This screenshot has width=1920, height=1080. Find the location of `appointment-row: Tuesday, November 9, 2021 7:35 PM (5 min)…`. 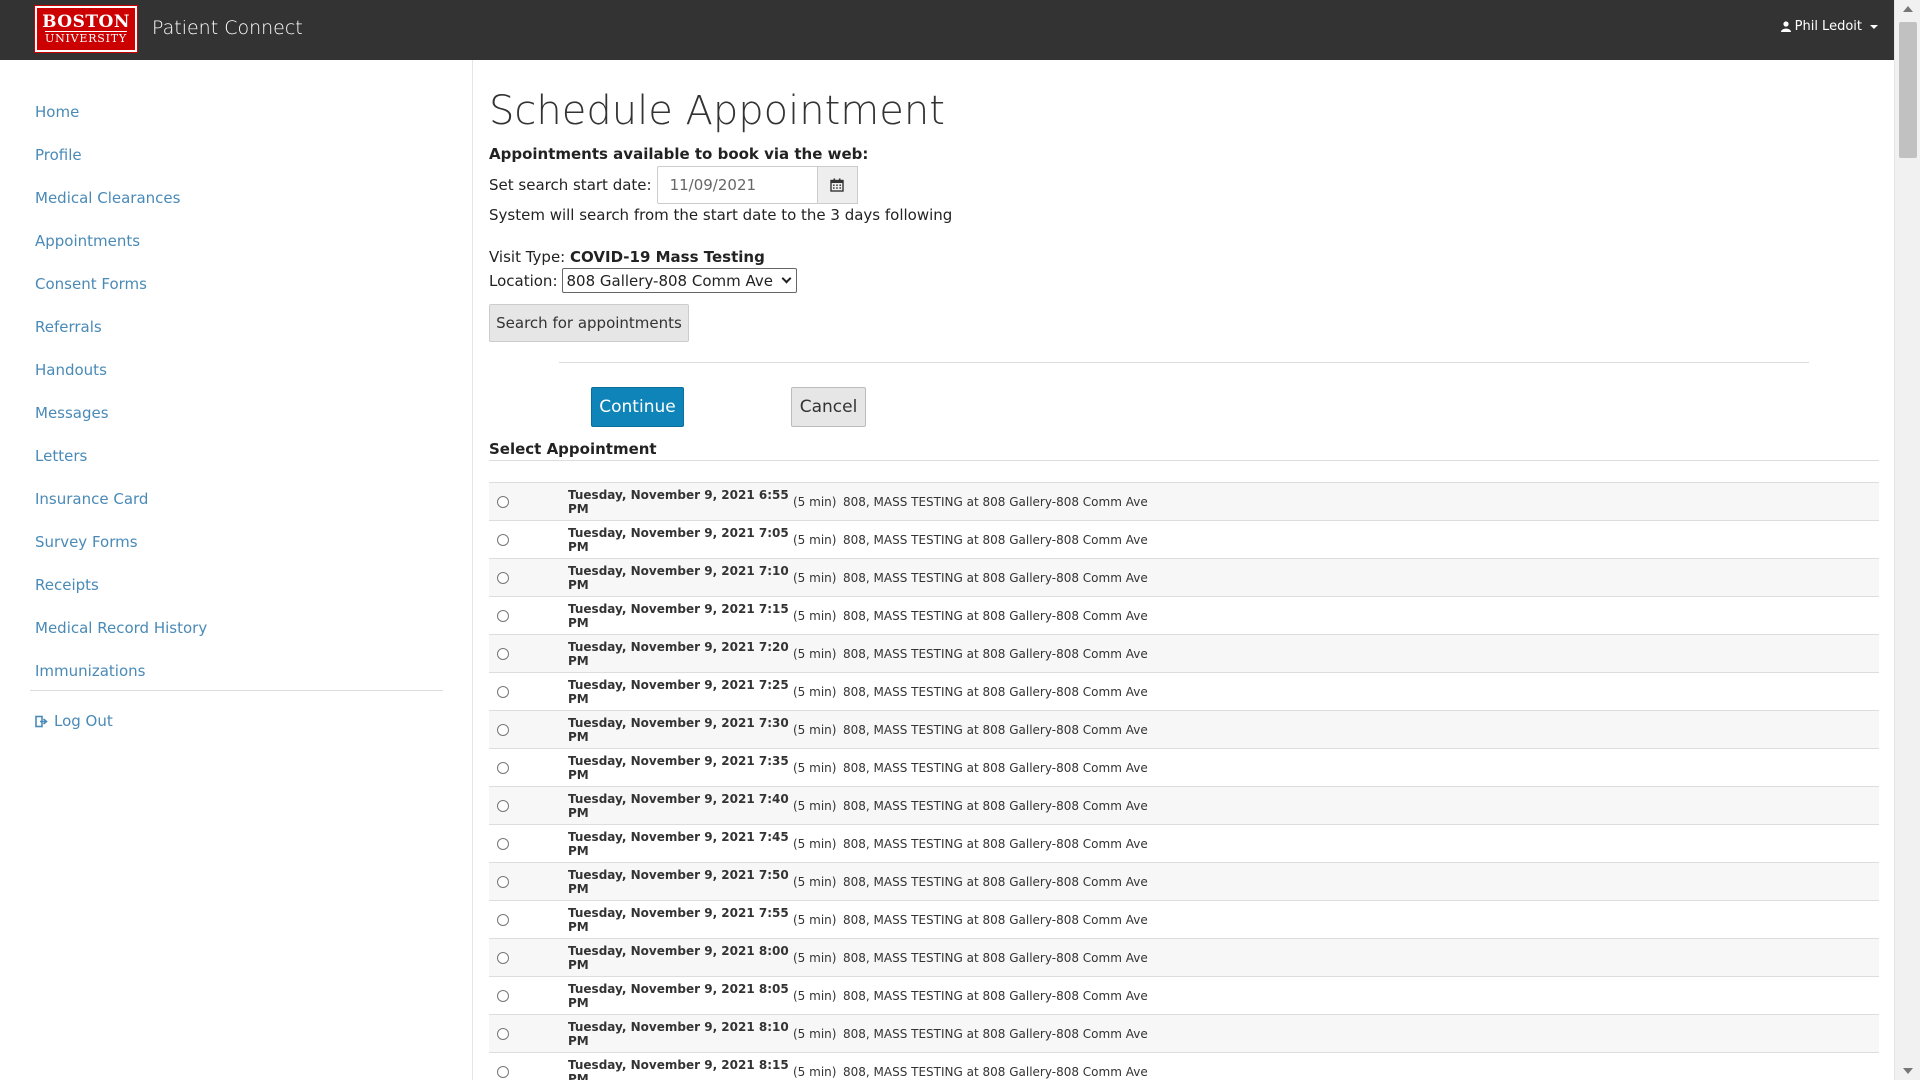

appointment-row: Tuesday, November 9, 2021 7:35 PM (5 min)… is located at coordinates (1184, 767).